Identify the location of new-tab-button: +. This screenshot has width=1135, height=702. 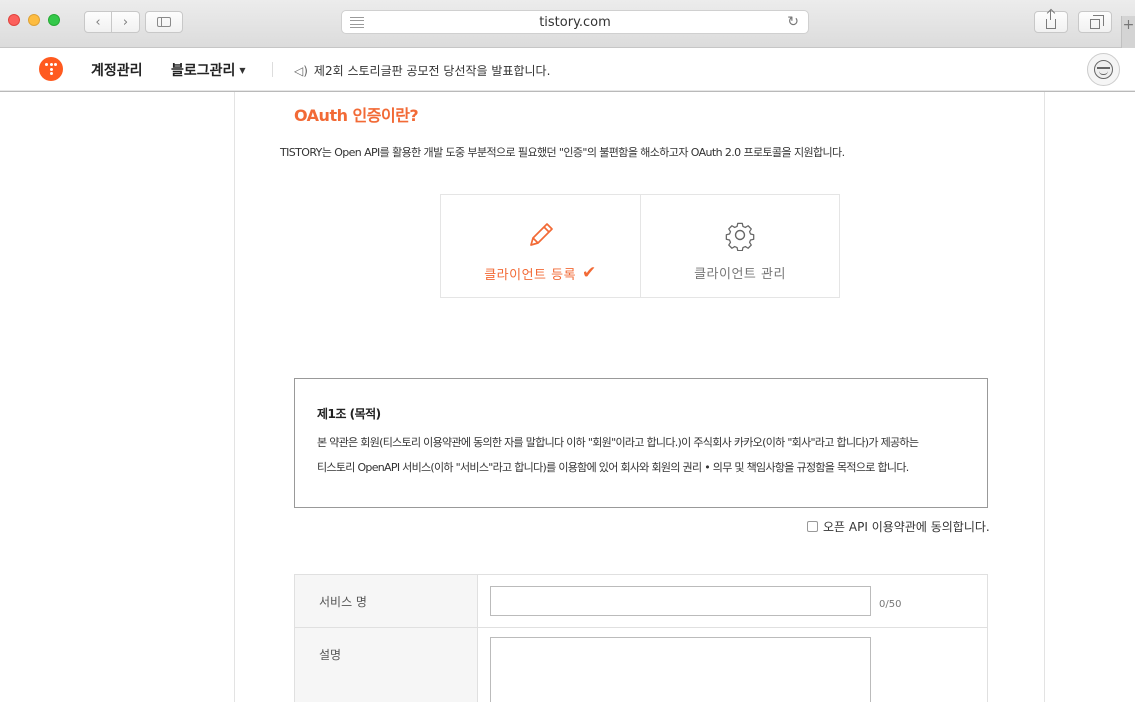
(1128, 32).